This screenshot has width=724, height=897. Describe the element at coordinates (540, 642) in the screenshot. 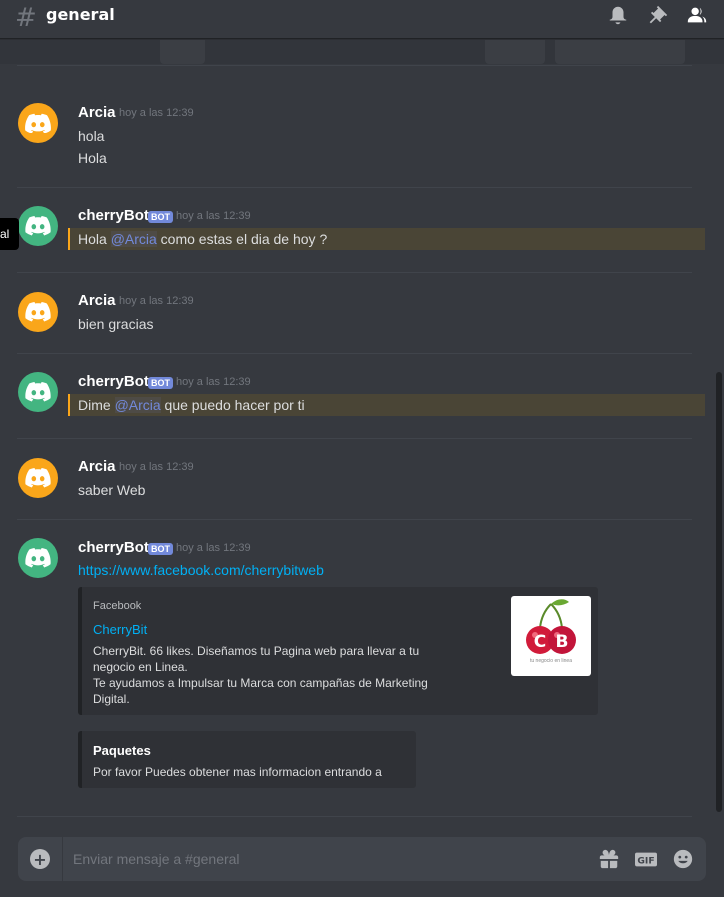

I see `logo-letter-c: C` at that location.